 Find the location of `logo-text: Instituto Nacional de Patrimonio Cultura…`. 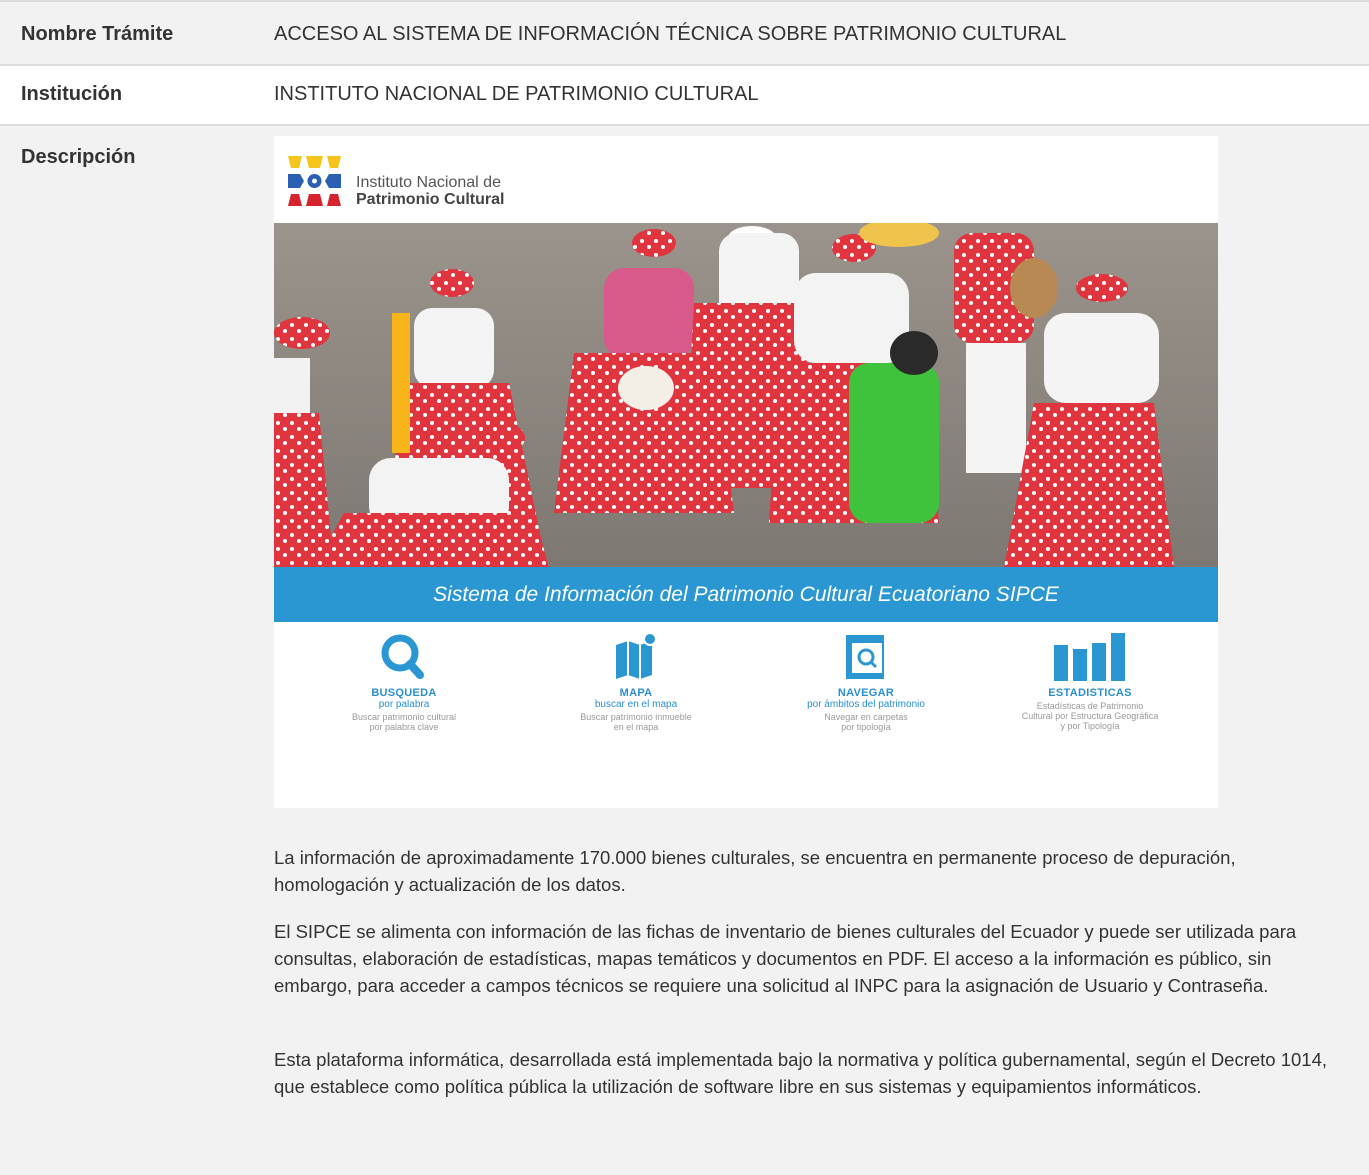

logo-text: Instituto Nacional de Patrimonio Cultura… is located at coordinates (430, 191).